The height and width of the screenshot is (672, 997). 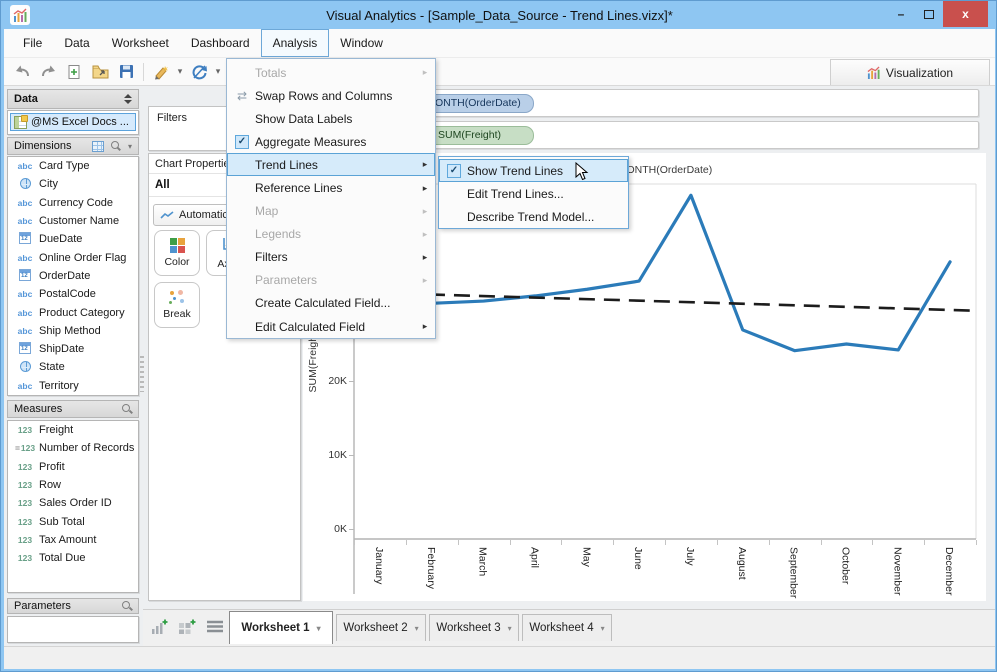 I want to click on menubar-item-dashboard: Dashboard, so click(x=220, y=43).